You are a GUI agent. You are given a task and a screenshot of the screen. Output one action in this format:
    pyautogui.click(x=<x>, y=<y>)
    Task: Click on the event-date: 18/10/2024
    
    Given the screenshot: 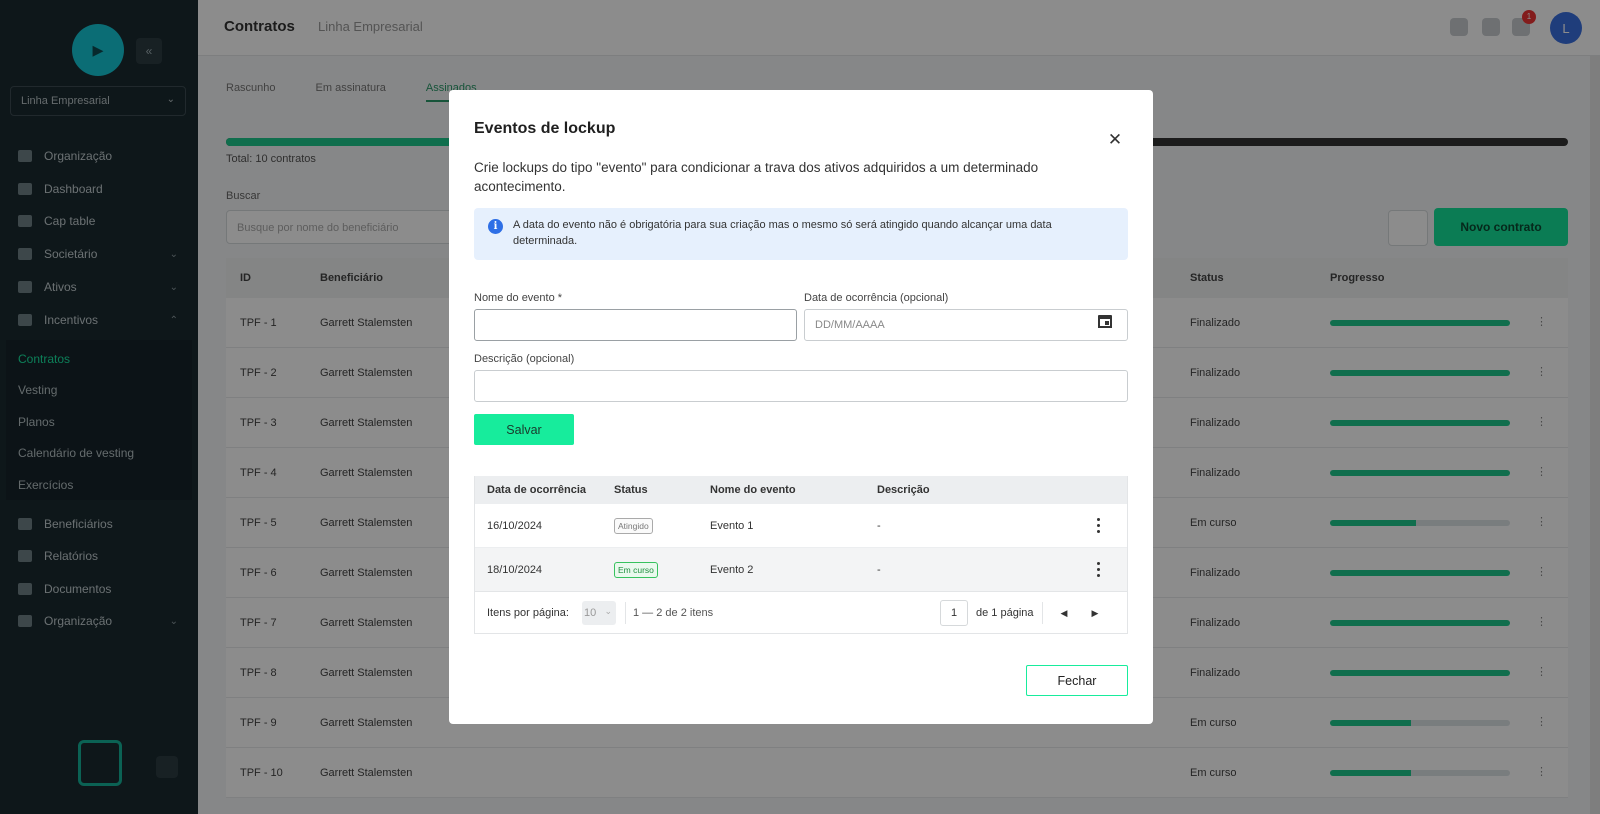 What is the action you would take?
    pyautogui.click(x=515, y=570)
    